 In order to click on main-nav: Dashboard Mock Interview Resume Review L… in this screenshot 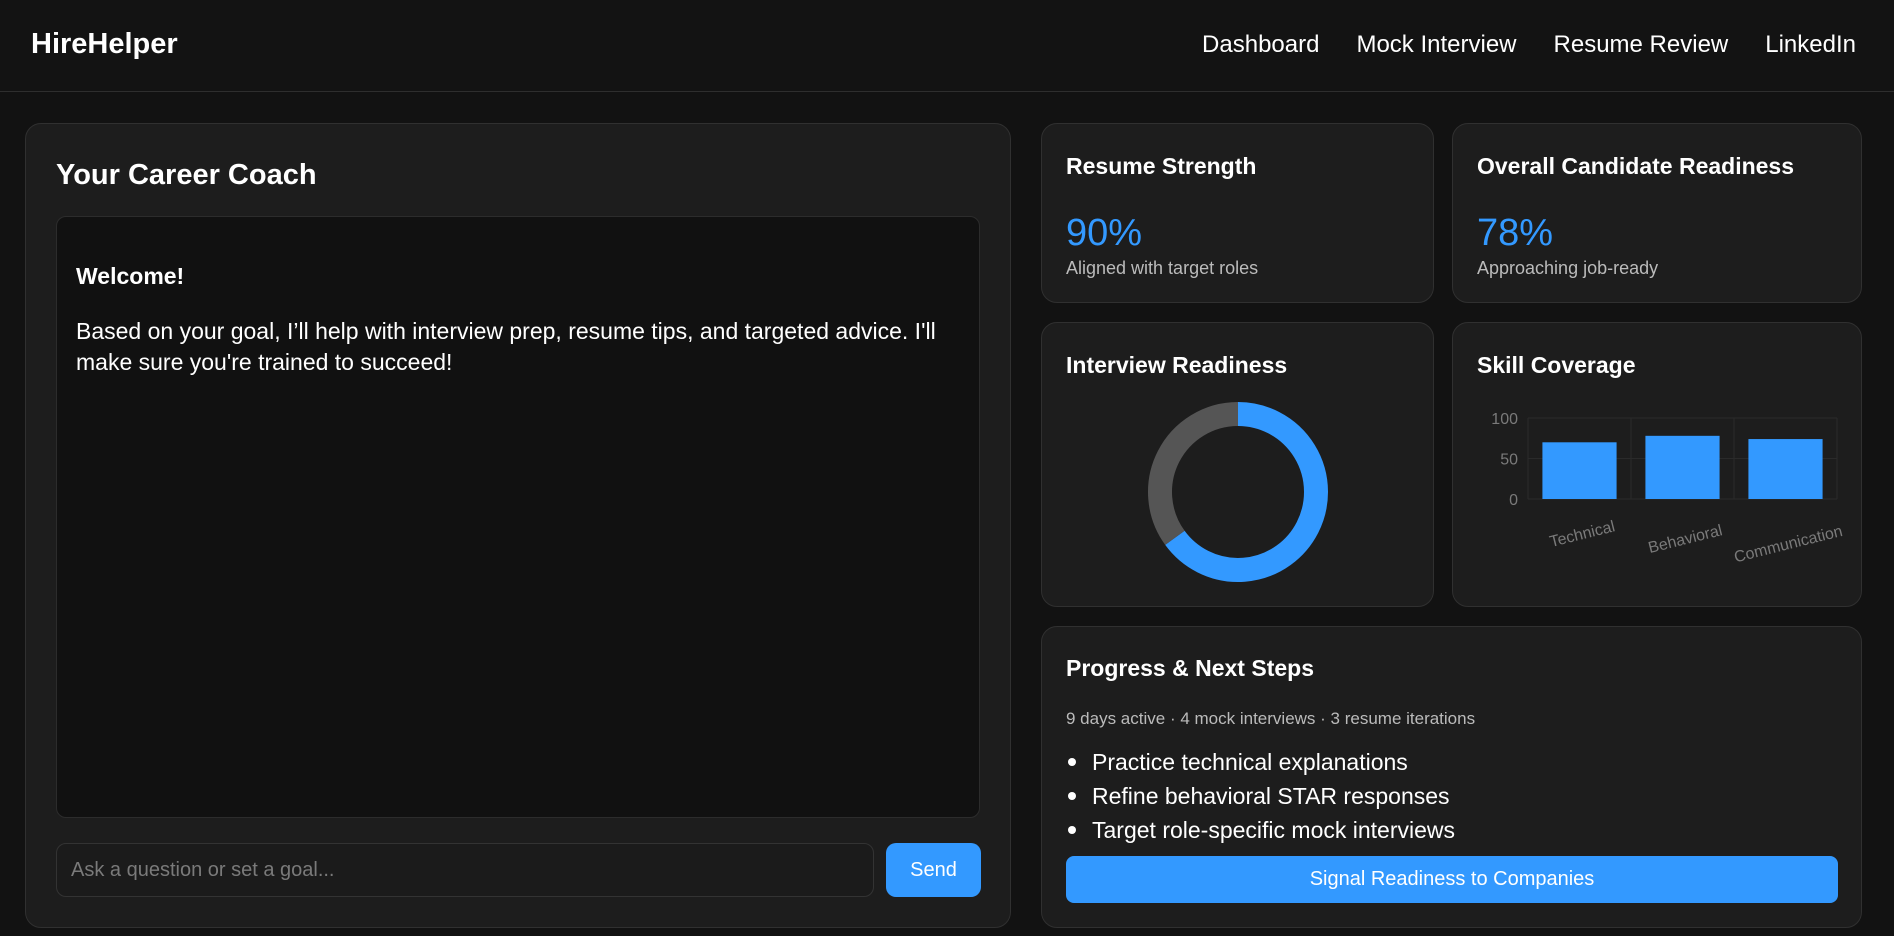, I will do `click(1529, 45)`.